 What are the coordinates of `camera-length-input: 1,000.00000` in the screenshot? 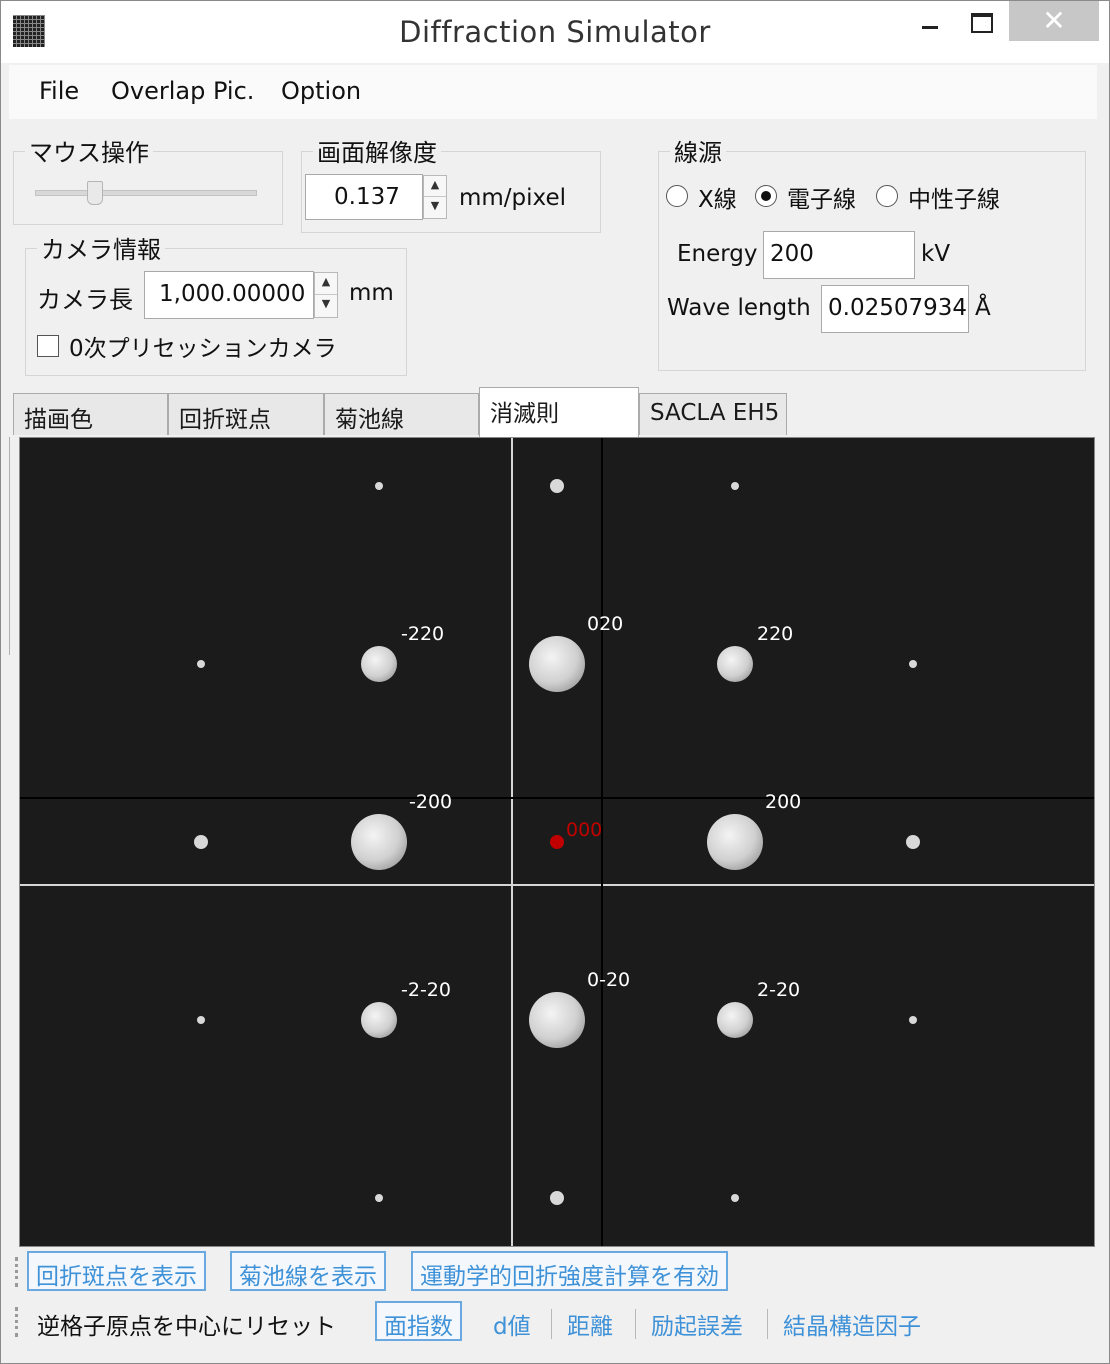 It's located at (229, 295).